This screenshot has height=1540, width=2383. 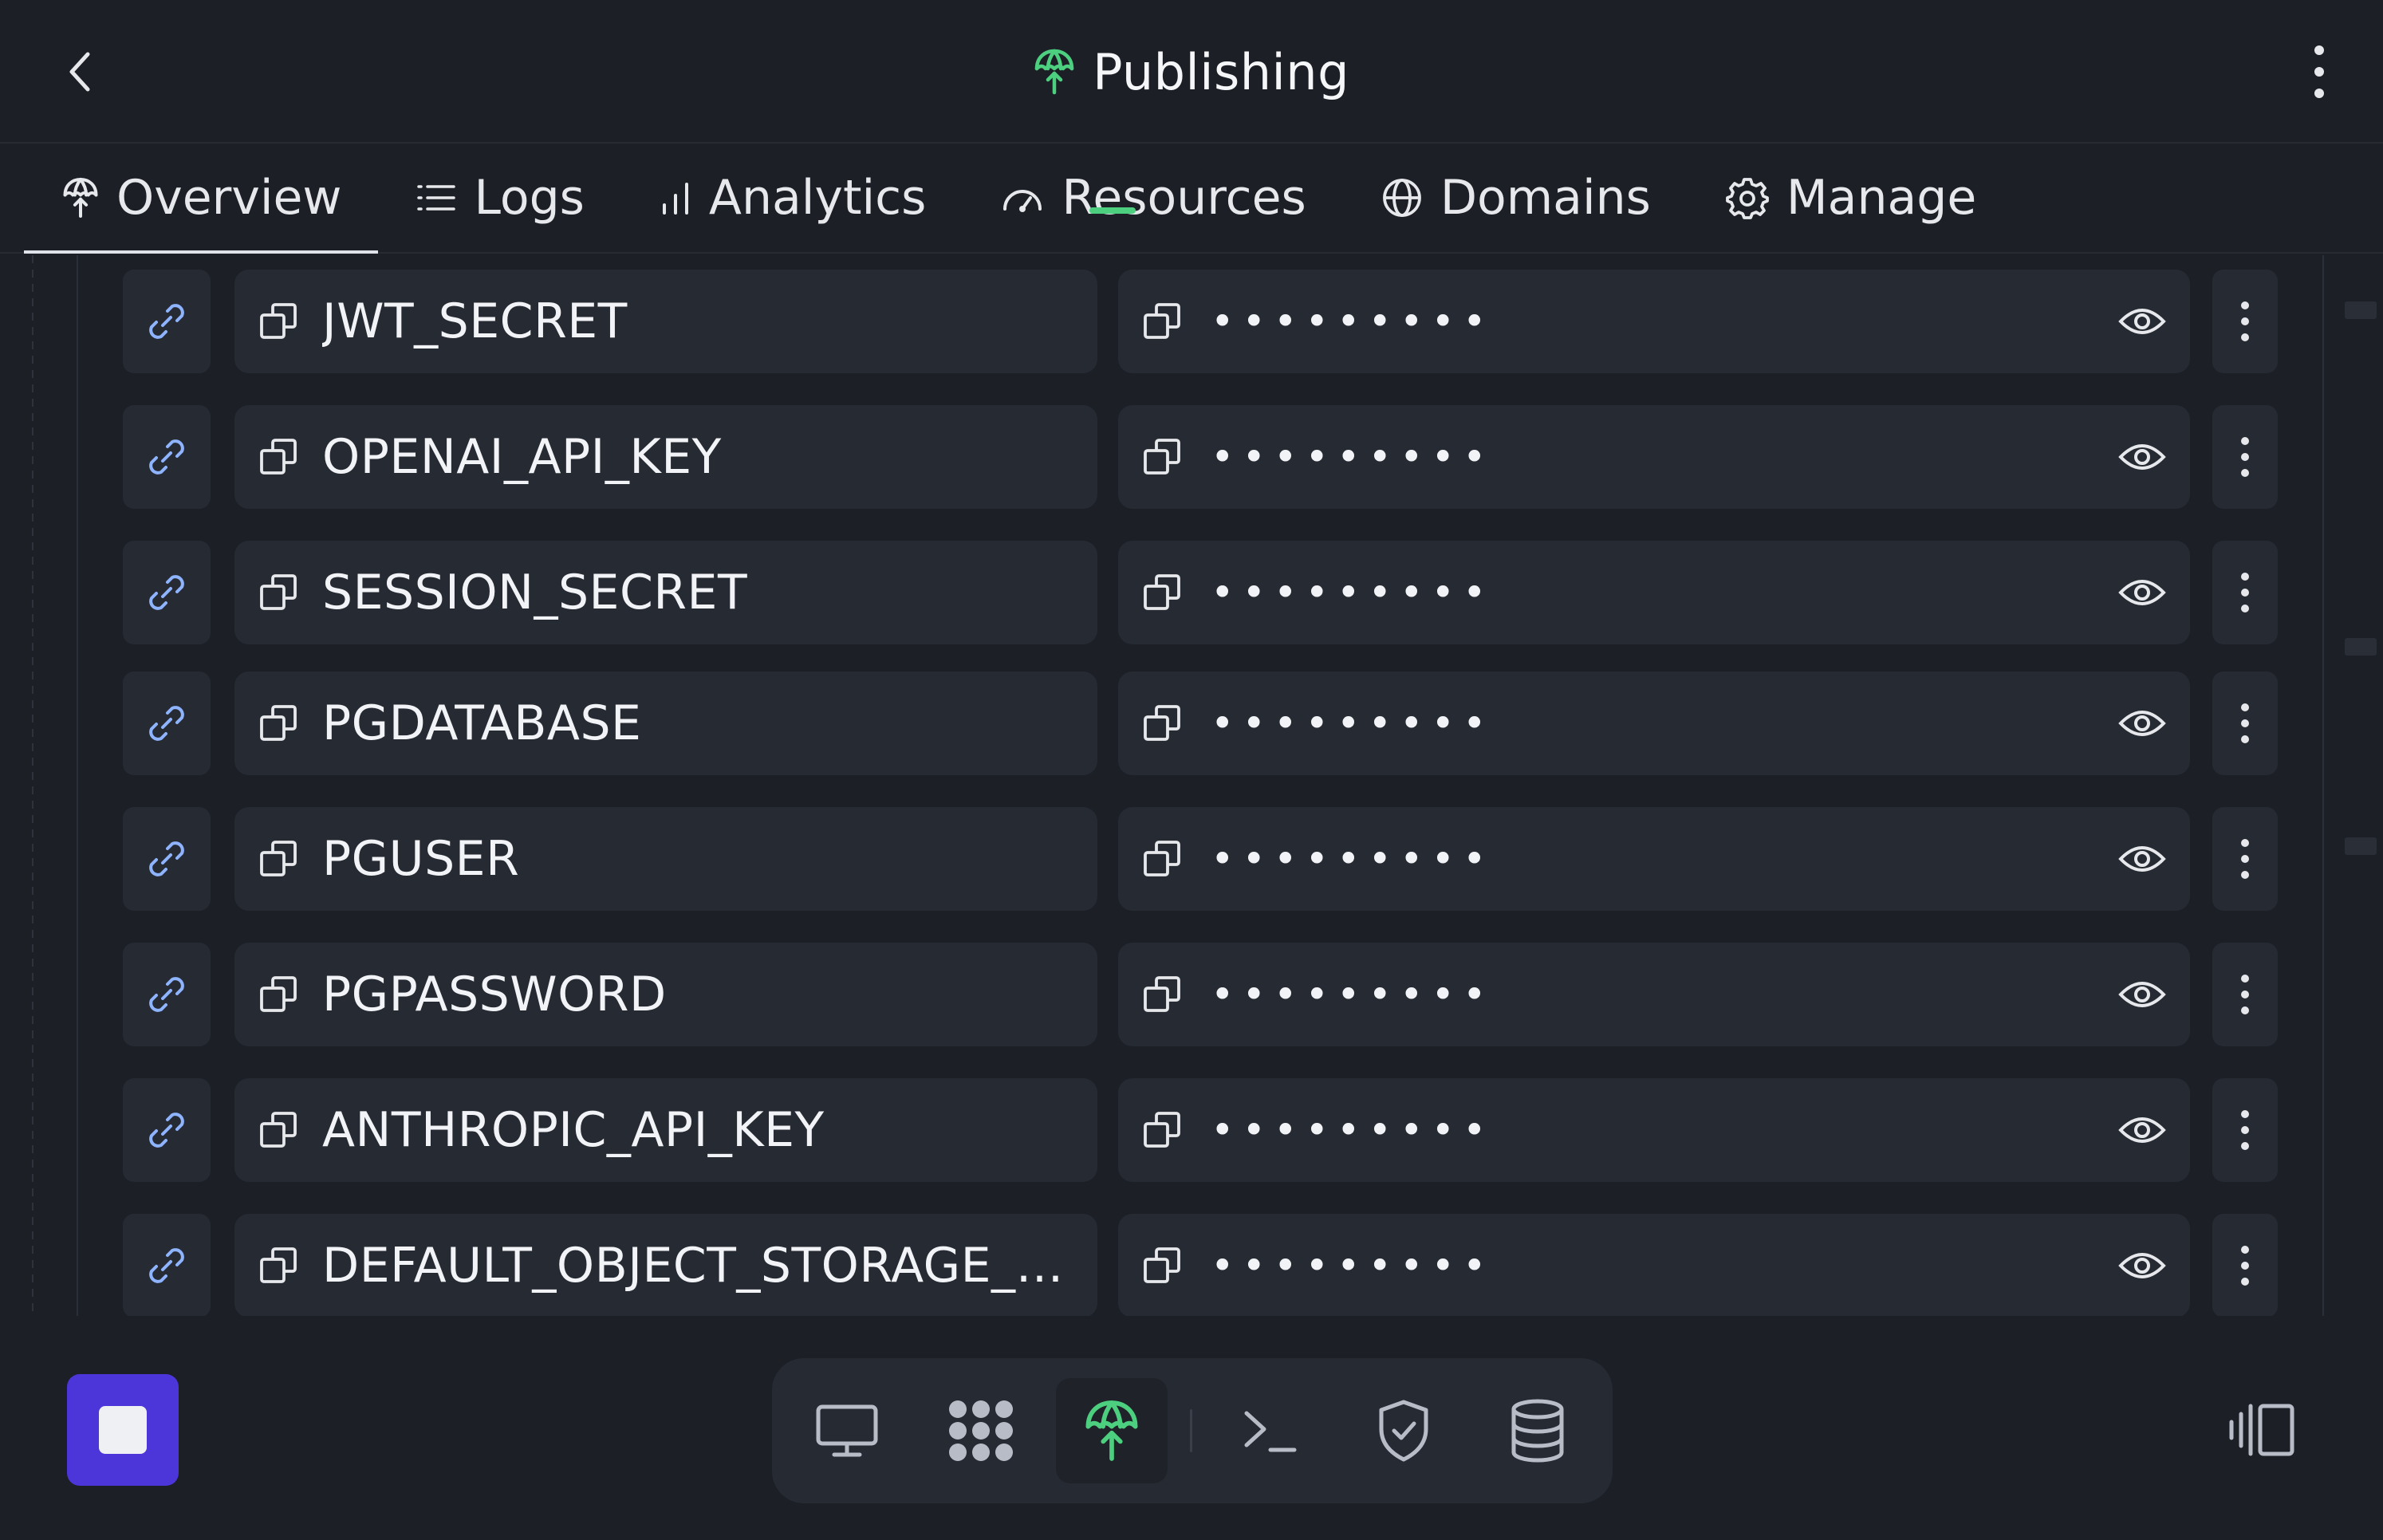 I want to click on dock-workflows-button, so click(x=981, y=1430).